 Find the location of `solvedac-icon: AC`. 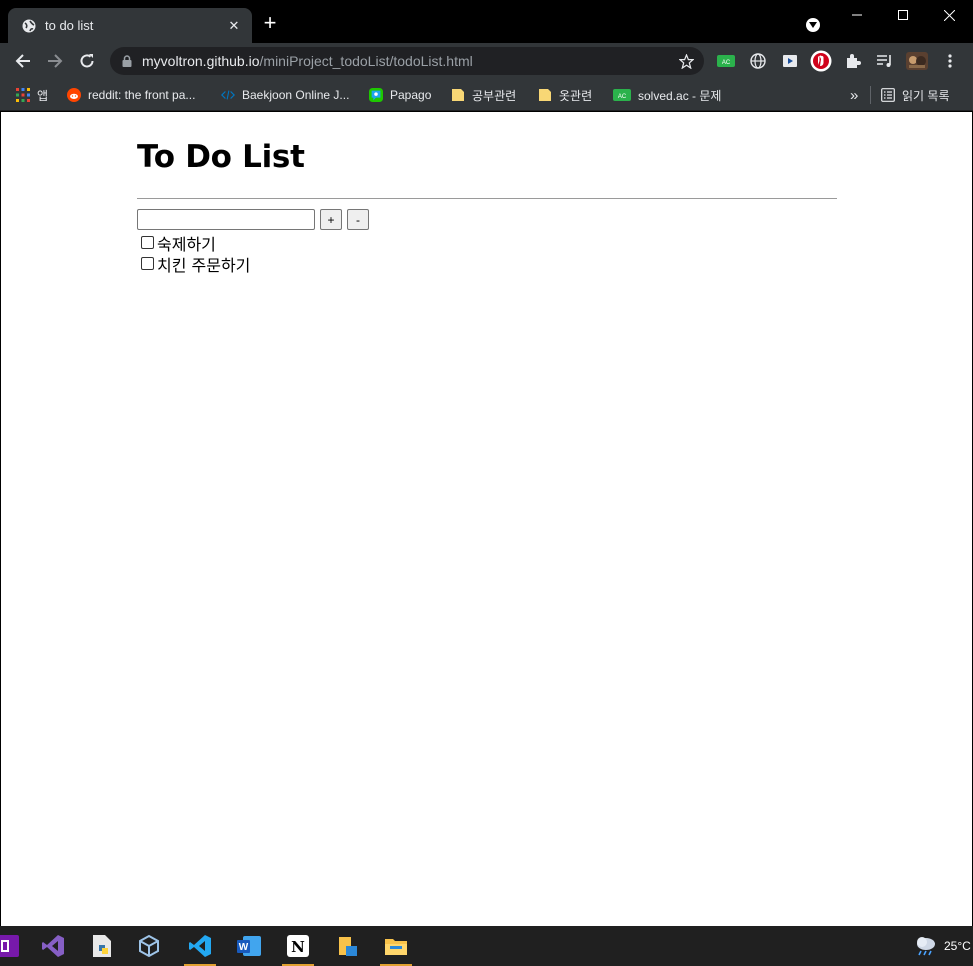

solvedac-icon: AC is located at coordinates (622, 95).